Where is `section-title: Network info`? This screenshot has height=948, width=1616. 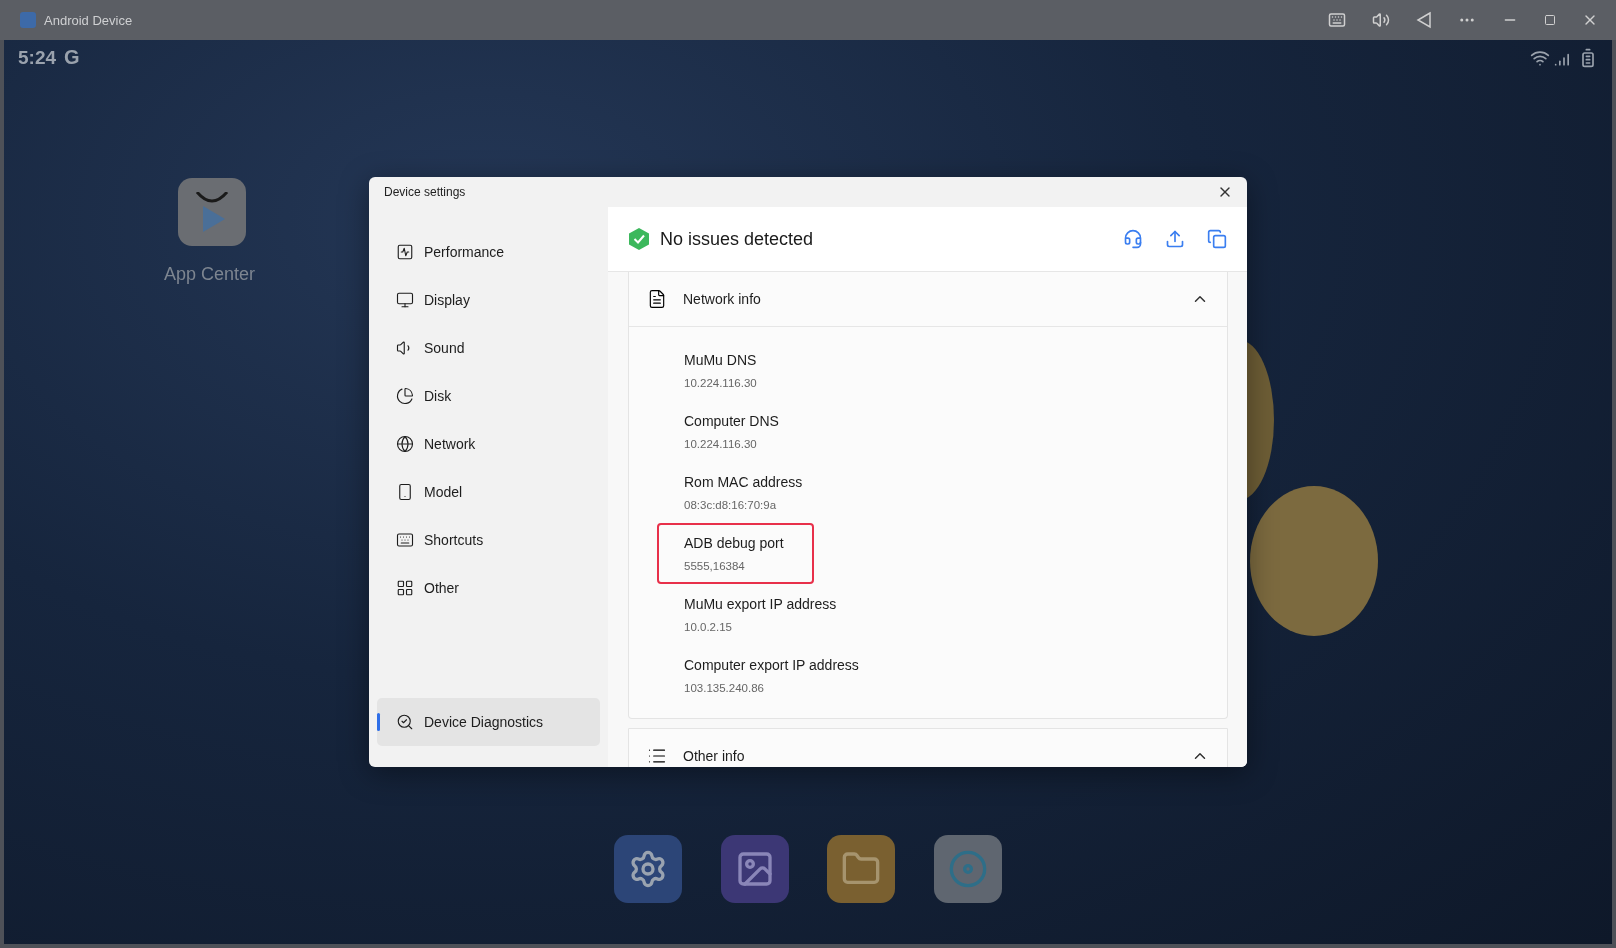 section-title: Network info is located at coordinates (722, 299).